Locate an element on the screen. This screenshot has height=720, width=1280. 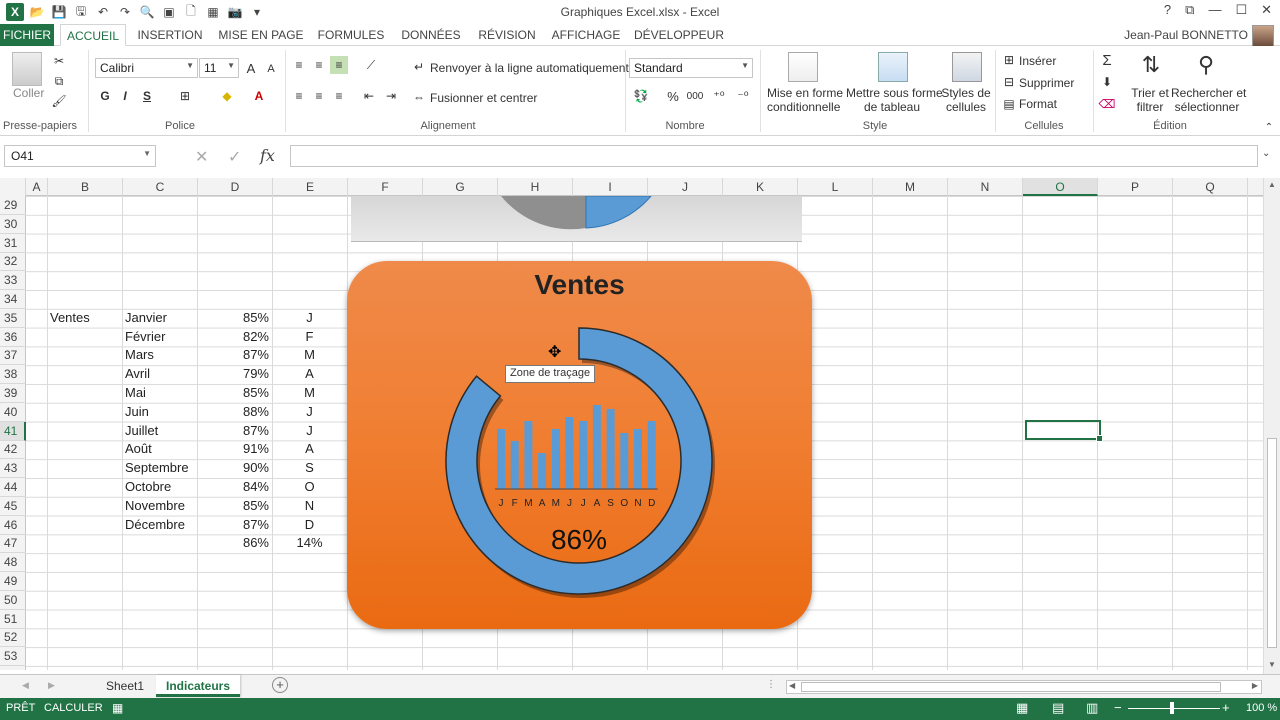
chart-above is located at coordinates (576, 219).